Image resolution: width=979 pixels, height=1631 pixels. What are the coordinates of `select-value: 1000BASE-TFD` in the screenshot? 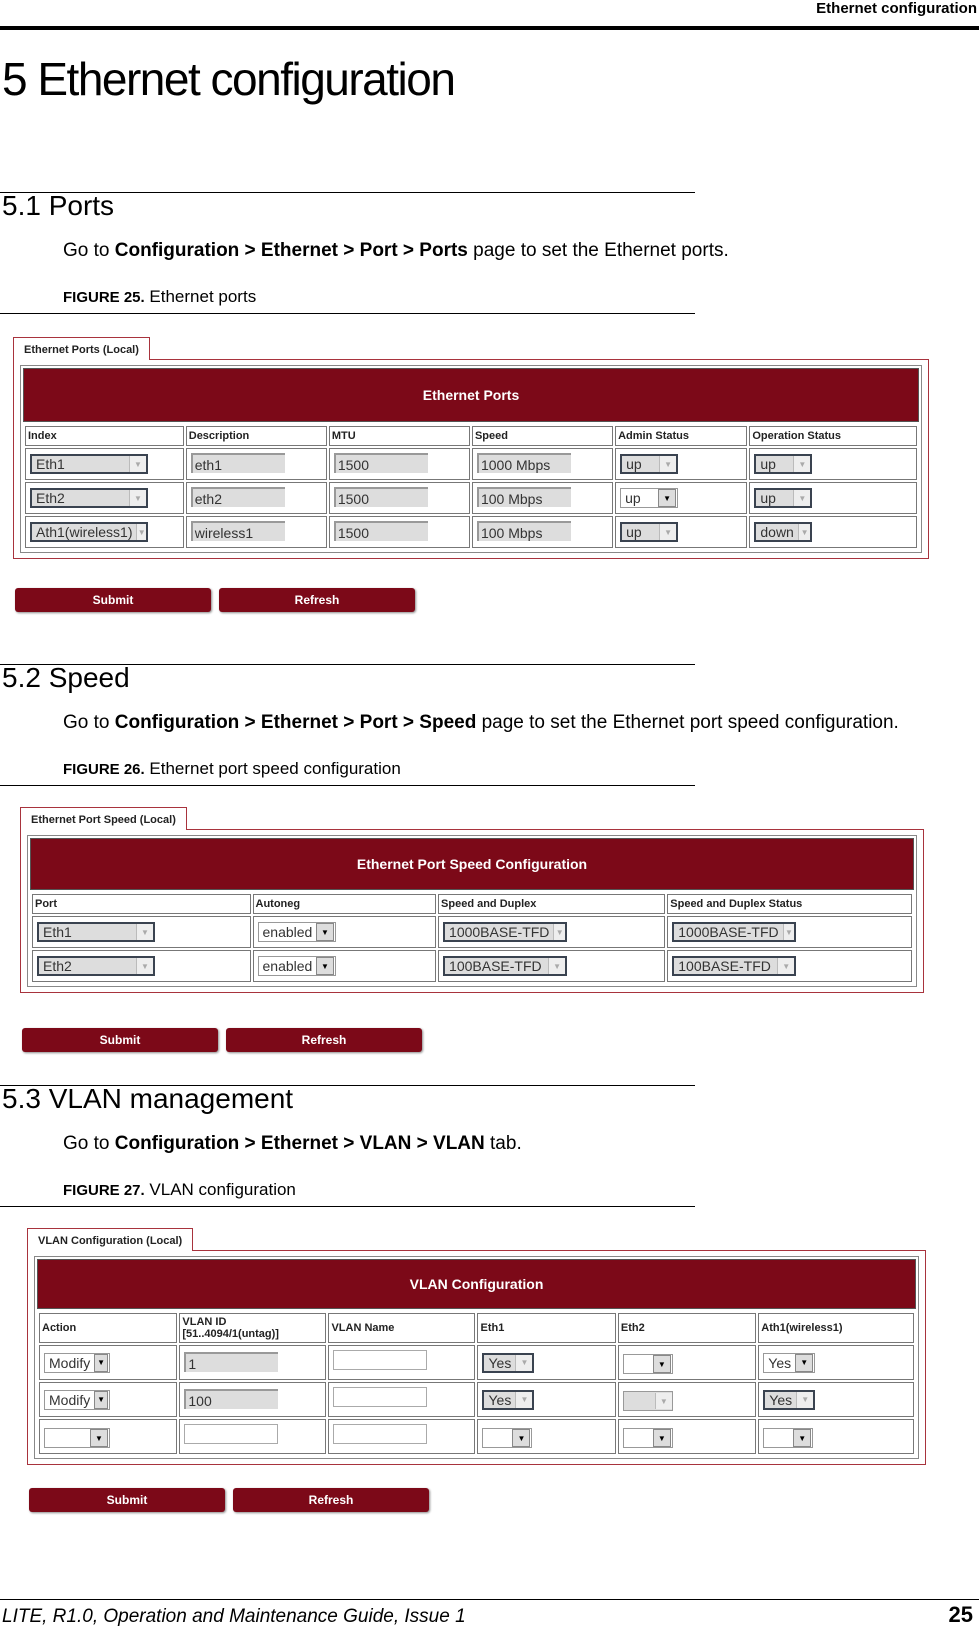 It's located at (499, 932).